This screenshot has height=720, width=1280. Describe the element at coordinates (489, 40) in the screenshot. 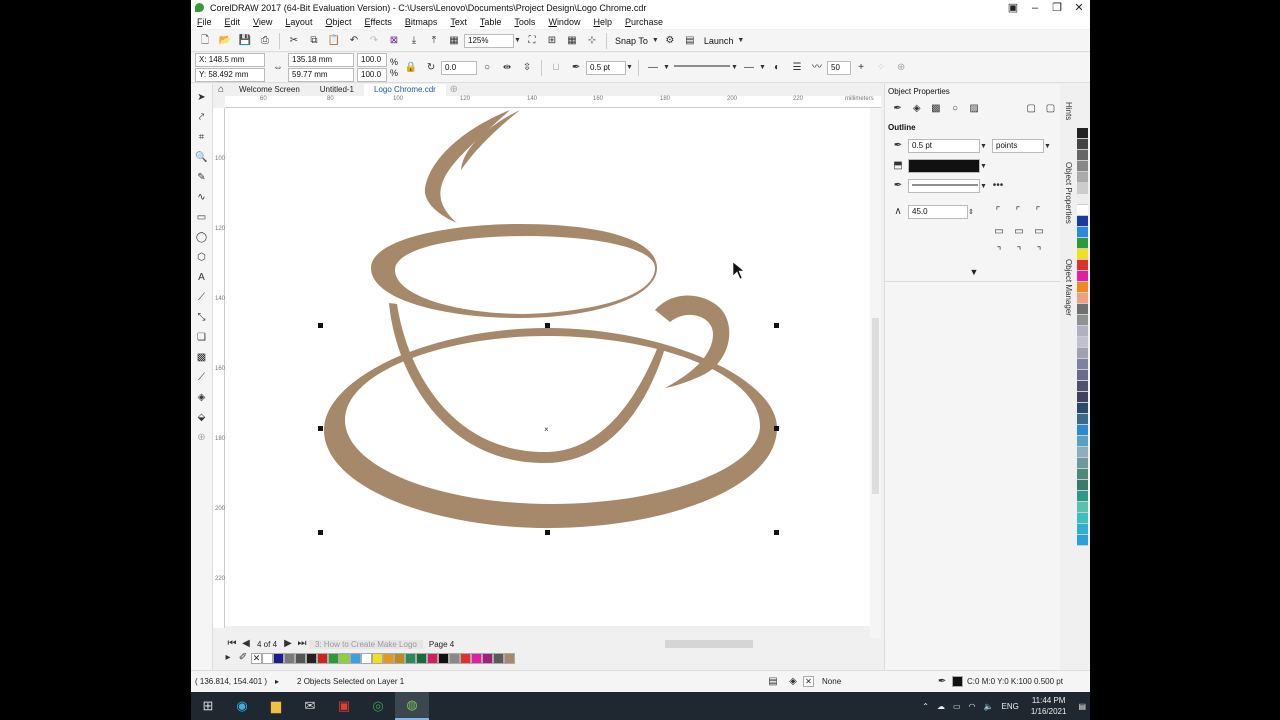

I see `zoom-level-field: 125%` at that location.